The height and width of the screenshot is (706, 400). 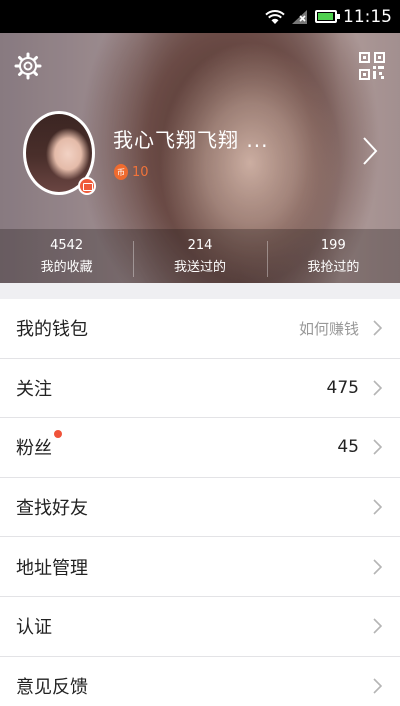 What do you see at coordinates (333, 256) in the screenshot?
I see `stat-grabbed: 199 我抢过的` at bounding box center [333, 256].